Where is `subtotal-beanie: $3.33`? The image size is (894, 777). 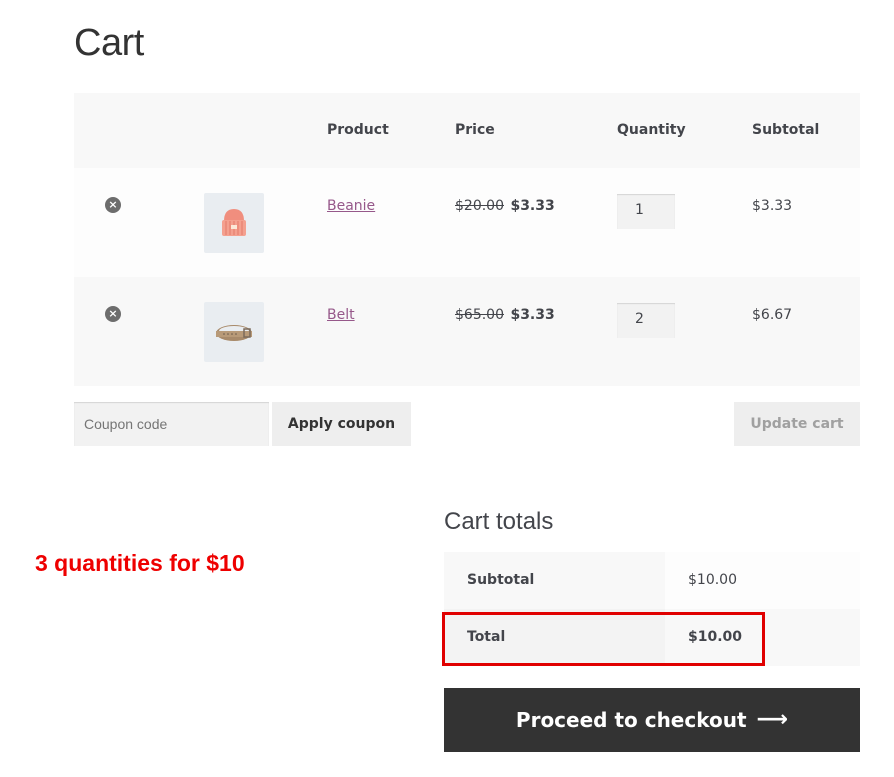
subtotal-beanie: $3.33 is located at coordinates (772, 206).